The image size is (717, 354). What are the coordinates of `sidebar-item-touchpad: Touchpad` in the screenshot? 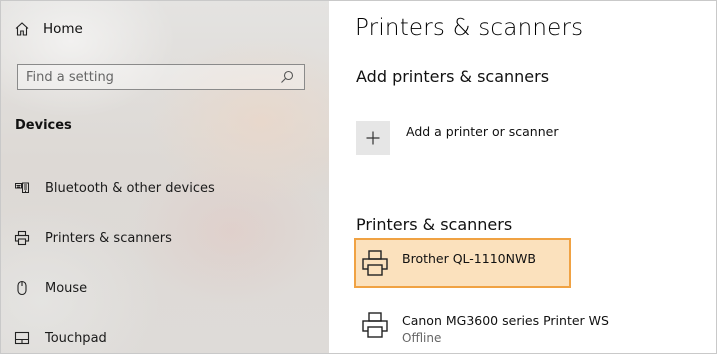 It's located at (60, 338).